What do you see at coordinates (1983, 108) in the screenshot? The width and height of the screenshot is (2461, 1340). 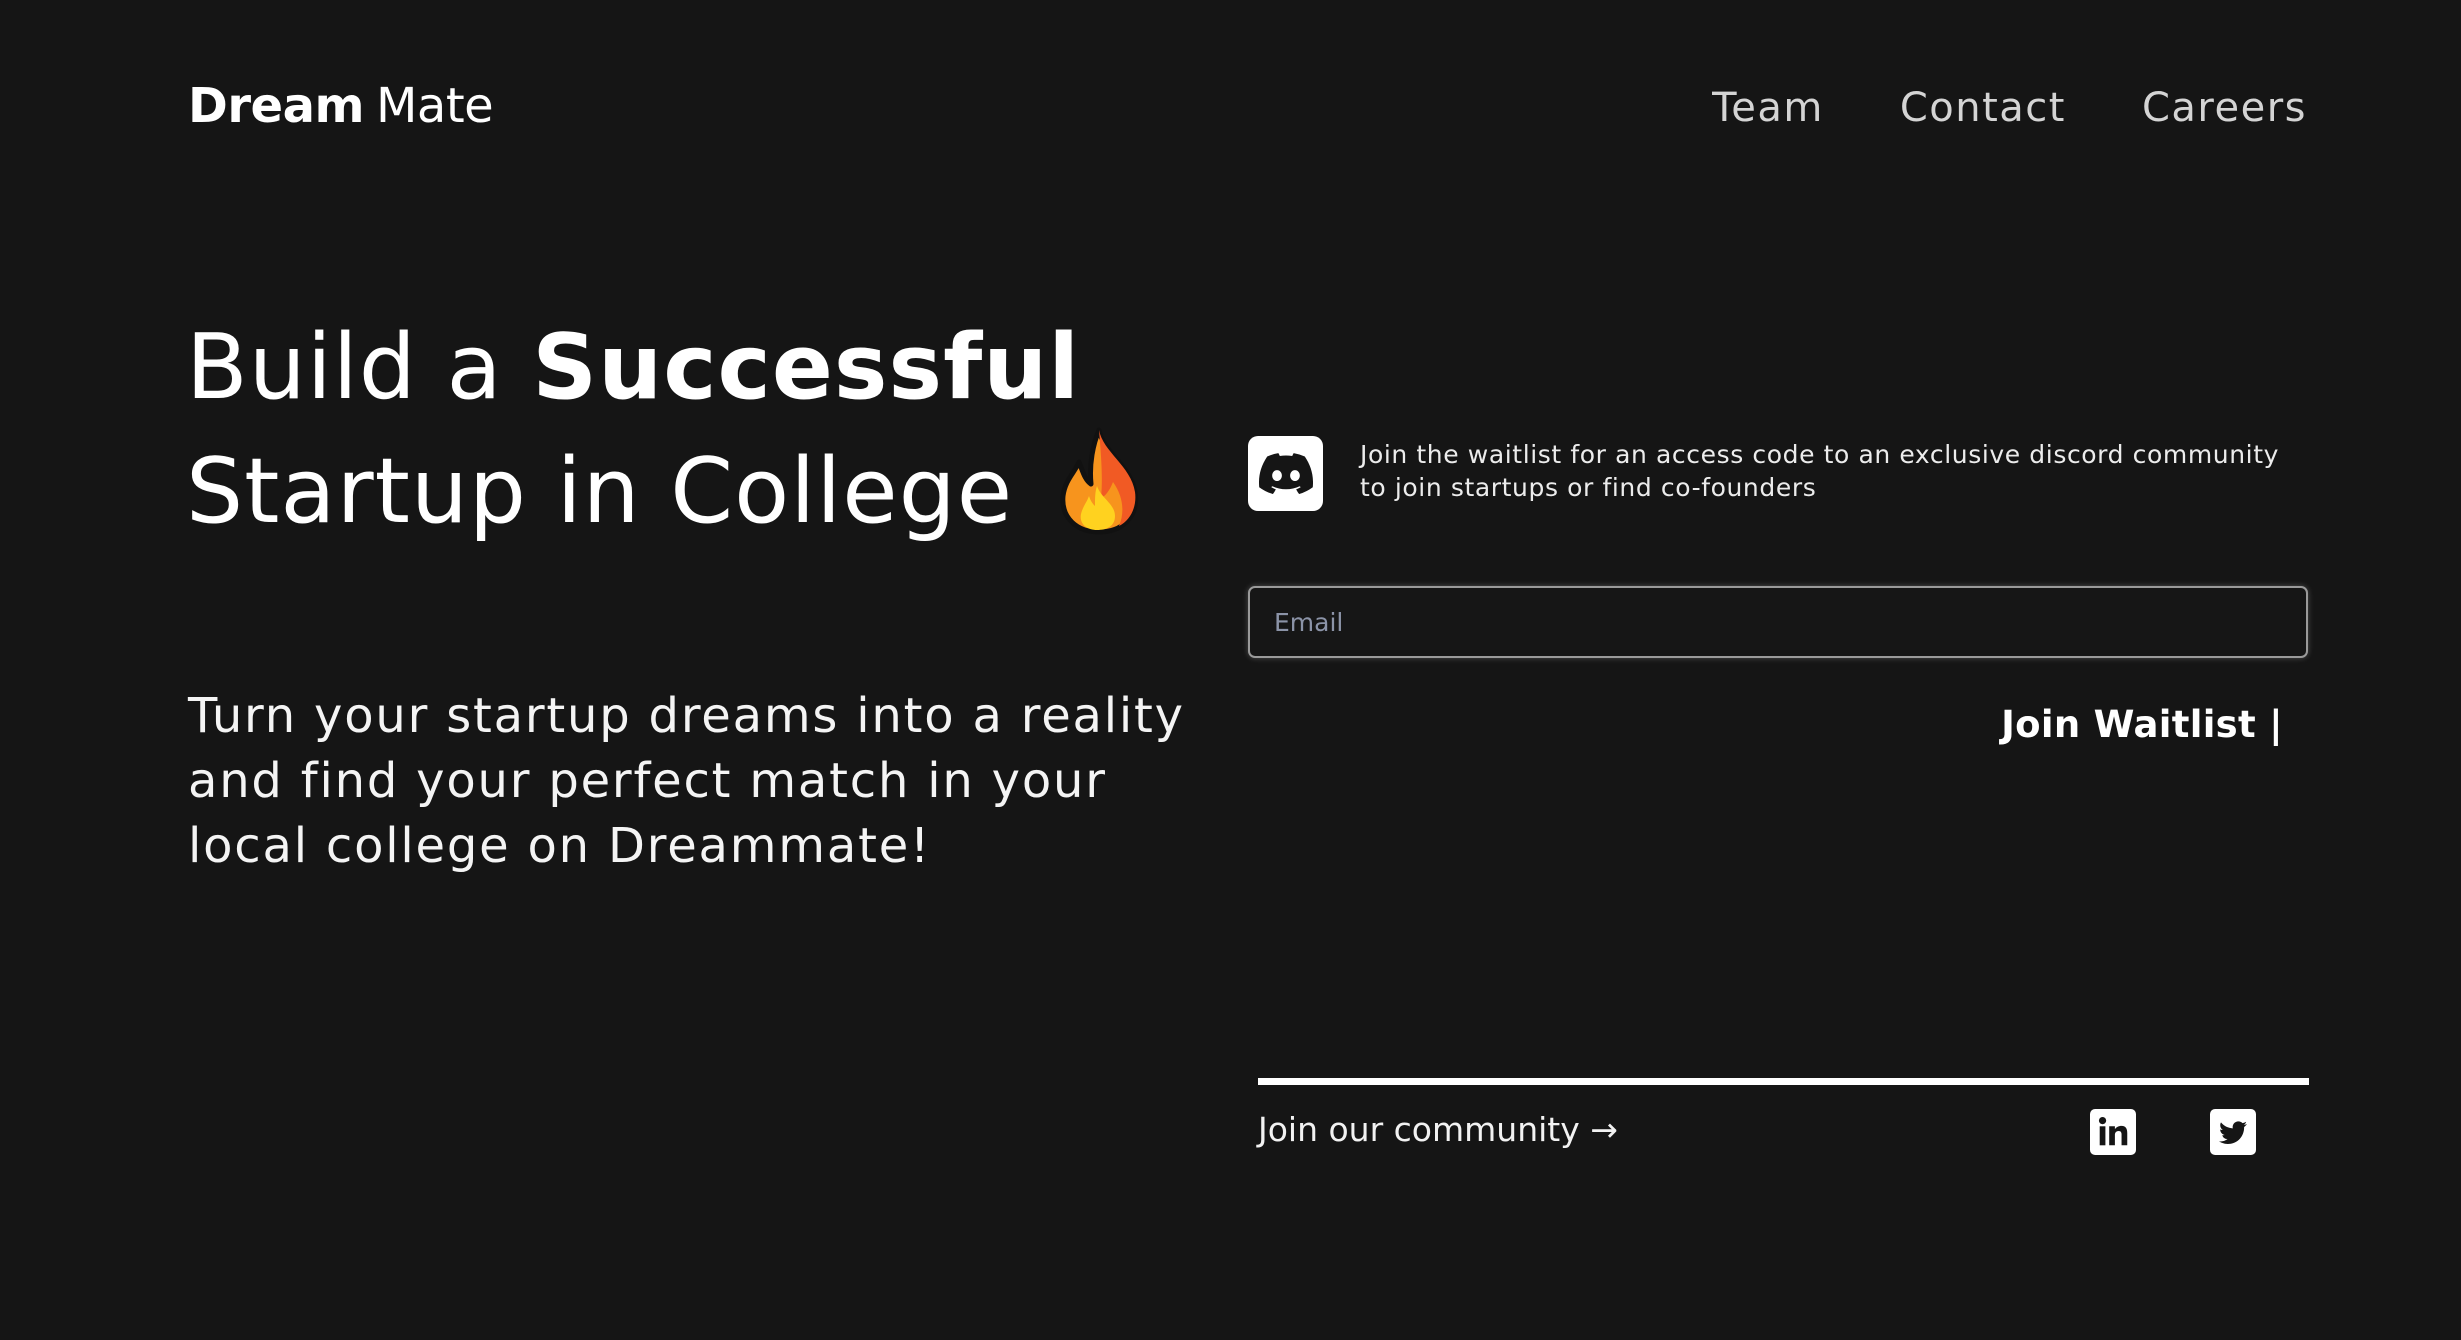 I see `nav-link-contact: Contact` at bounding box center [1983, 108].